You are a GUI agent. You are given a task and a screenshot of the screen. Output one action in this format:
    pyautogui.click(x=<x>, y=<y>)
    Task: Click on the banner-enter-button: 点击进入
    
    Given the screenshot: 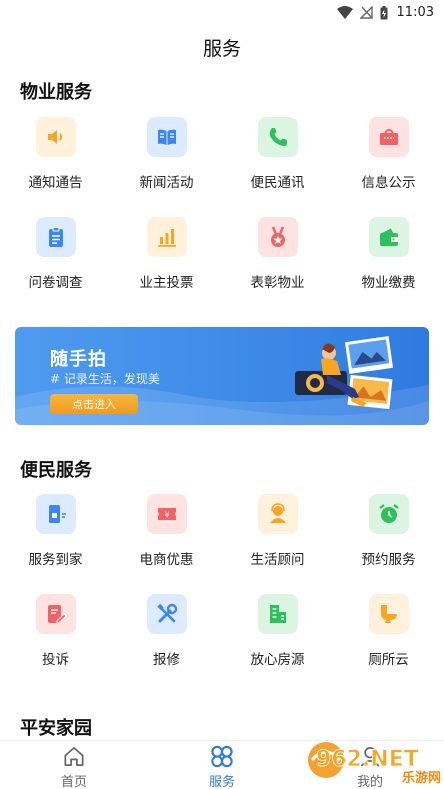 What is the action you would take?
    pyautogui.click(x=94, y=404)
    